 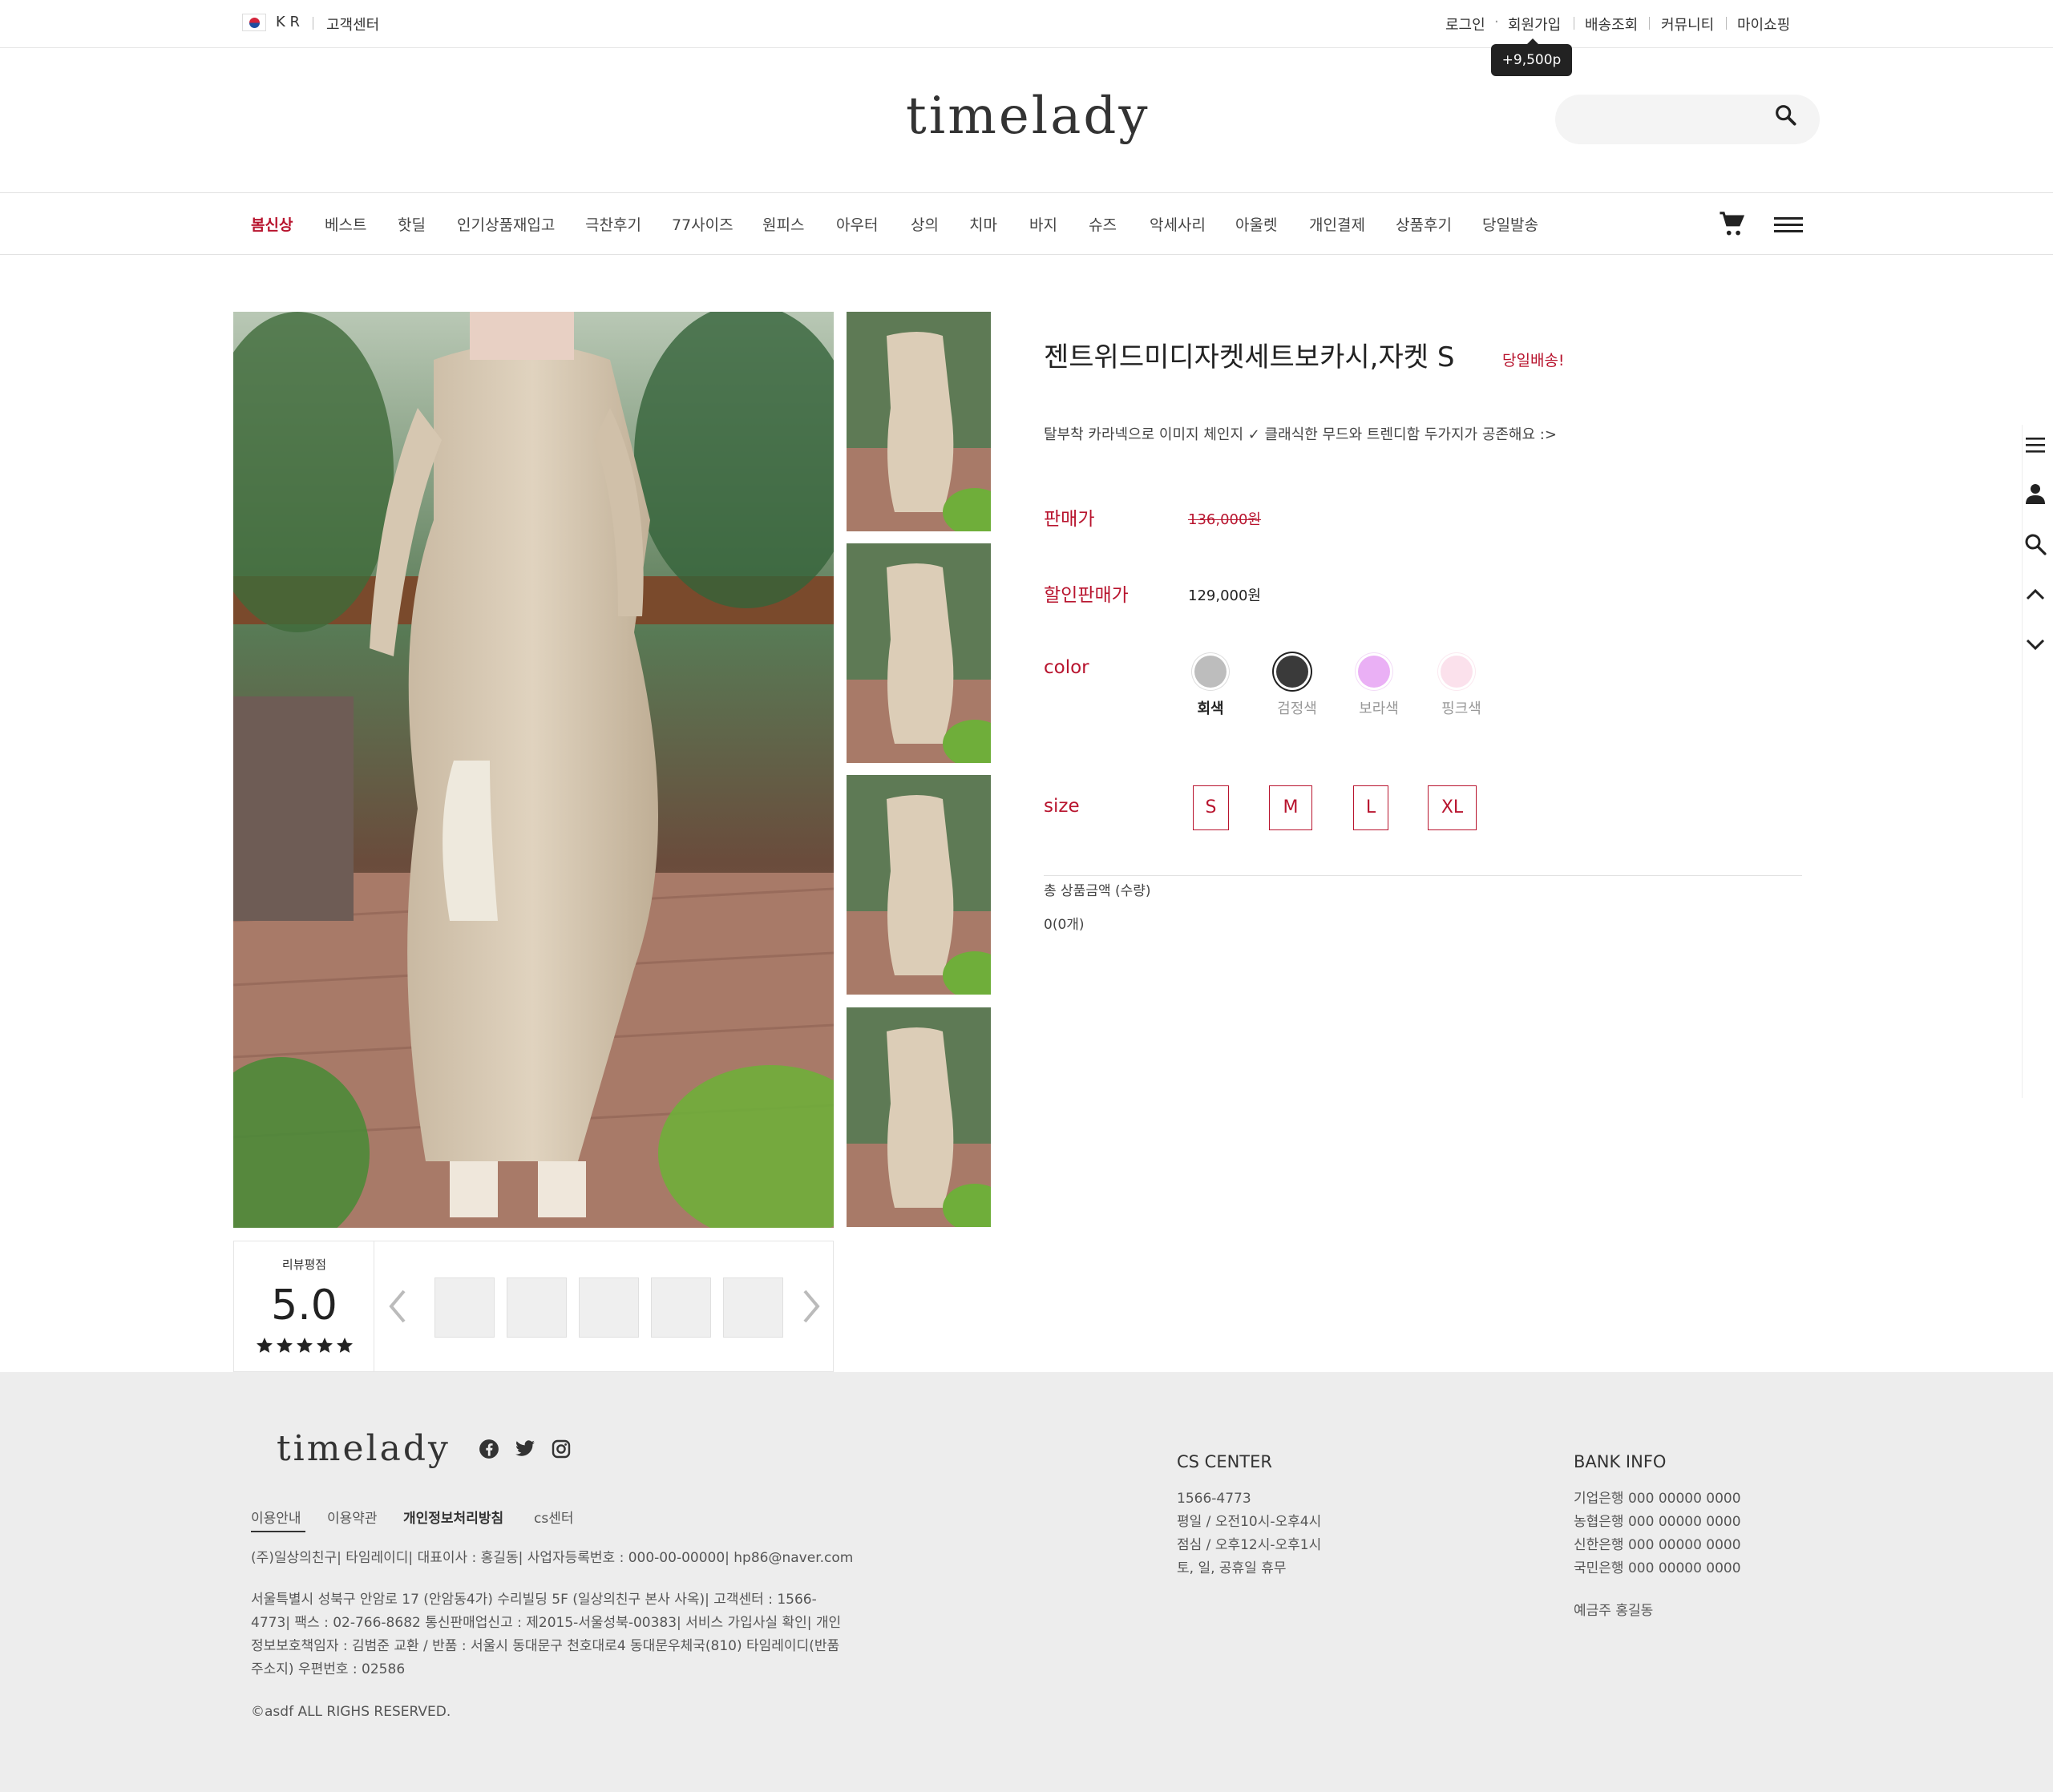 I want to click on cs-line: 점심 / 오후12시-오후1시, so click(x=1249, y=1545).